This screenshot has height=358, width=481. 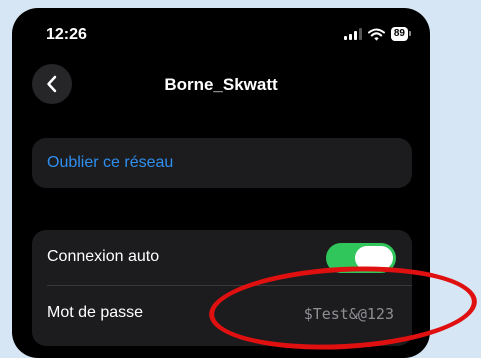 What do you see at coordinates (221, 84) in the screenshot?
I see `network-title: Borne_Skwatt` at bounding box center [221, 84].